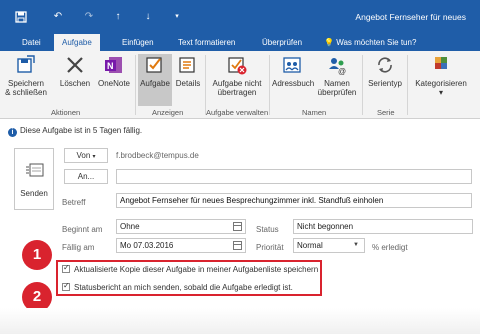 This screenshot has width=480, height=334. I want to click on send-button: Senden, so click(34, 179).